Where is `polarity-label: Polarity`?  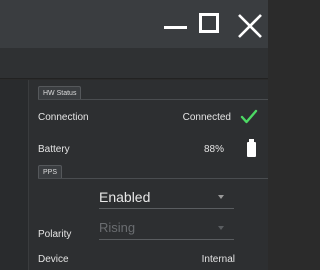
polarity-label: Polarity is located at coordinates (55, 234).